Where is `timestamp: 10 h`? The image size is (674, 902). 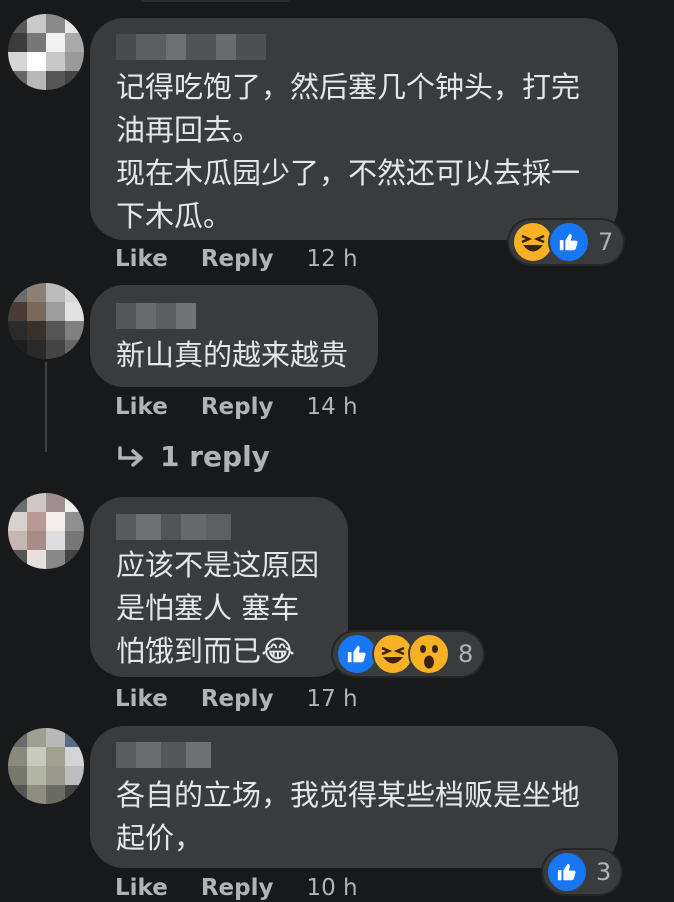 timestamp: 10 h is located at coordinates (331, 888).